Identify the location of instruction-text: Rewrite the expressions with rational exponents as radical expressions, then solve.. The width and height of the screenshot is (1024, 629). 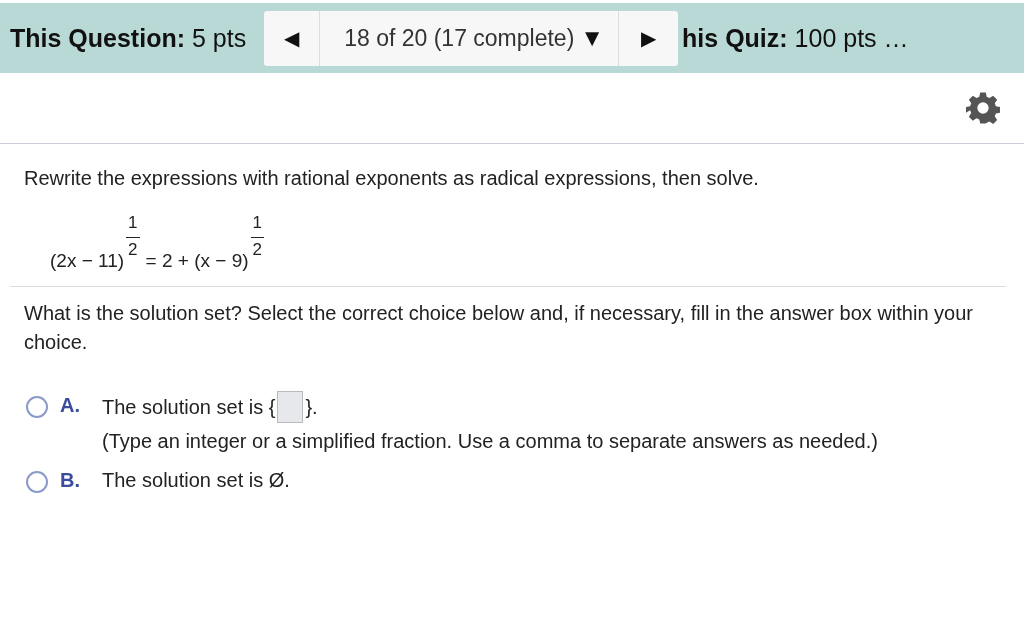
(392, 178).